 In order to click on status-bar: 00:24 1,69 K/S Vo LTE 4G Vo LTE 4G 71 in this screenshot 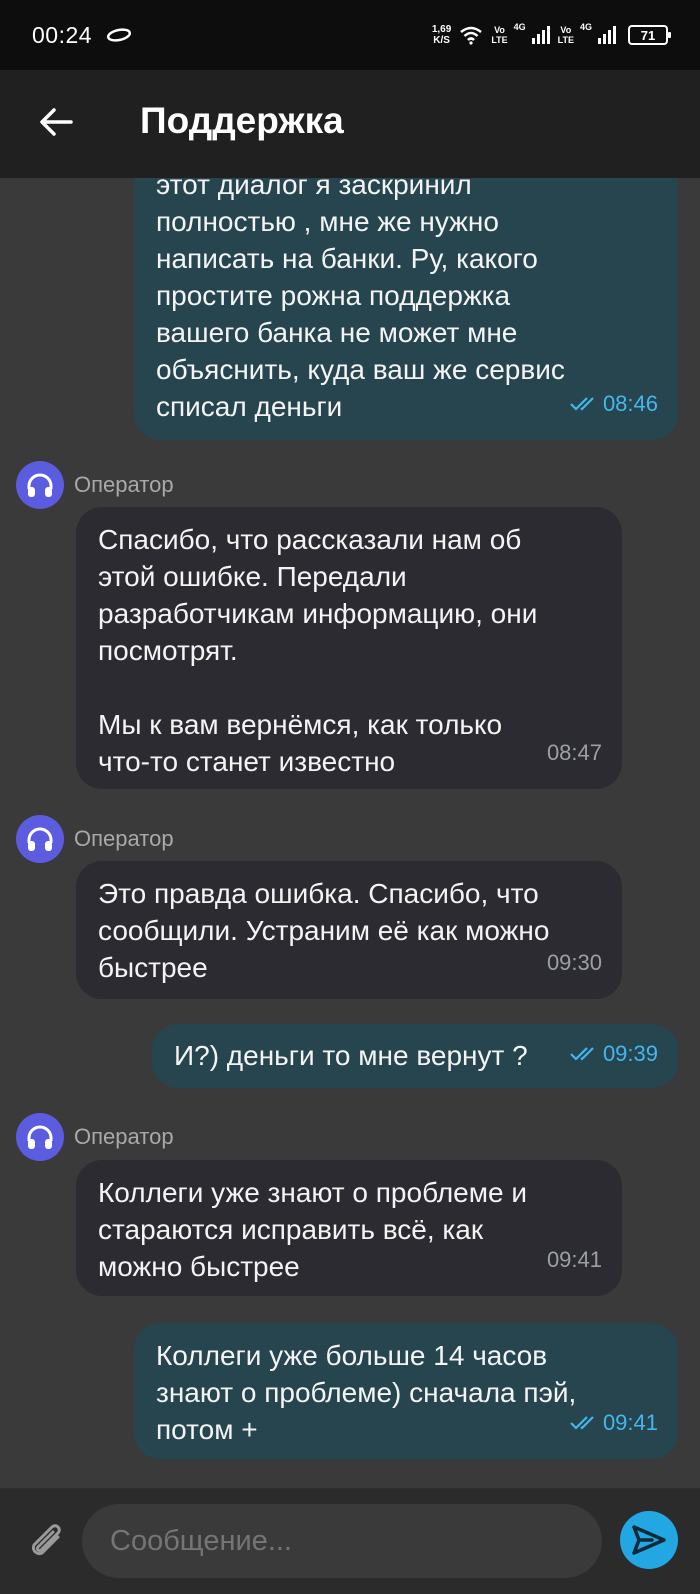, I will do `click(350, 35)`.